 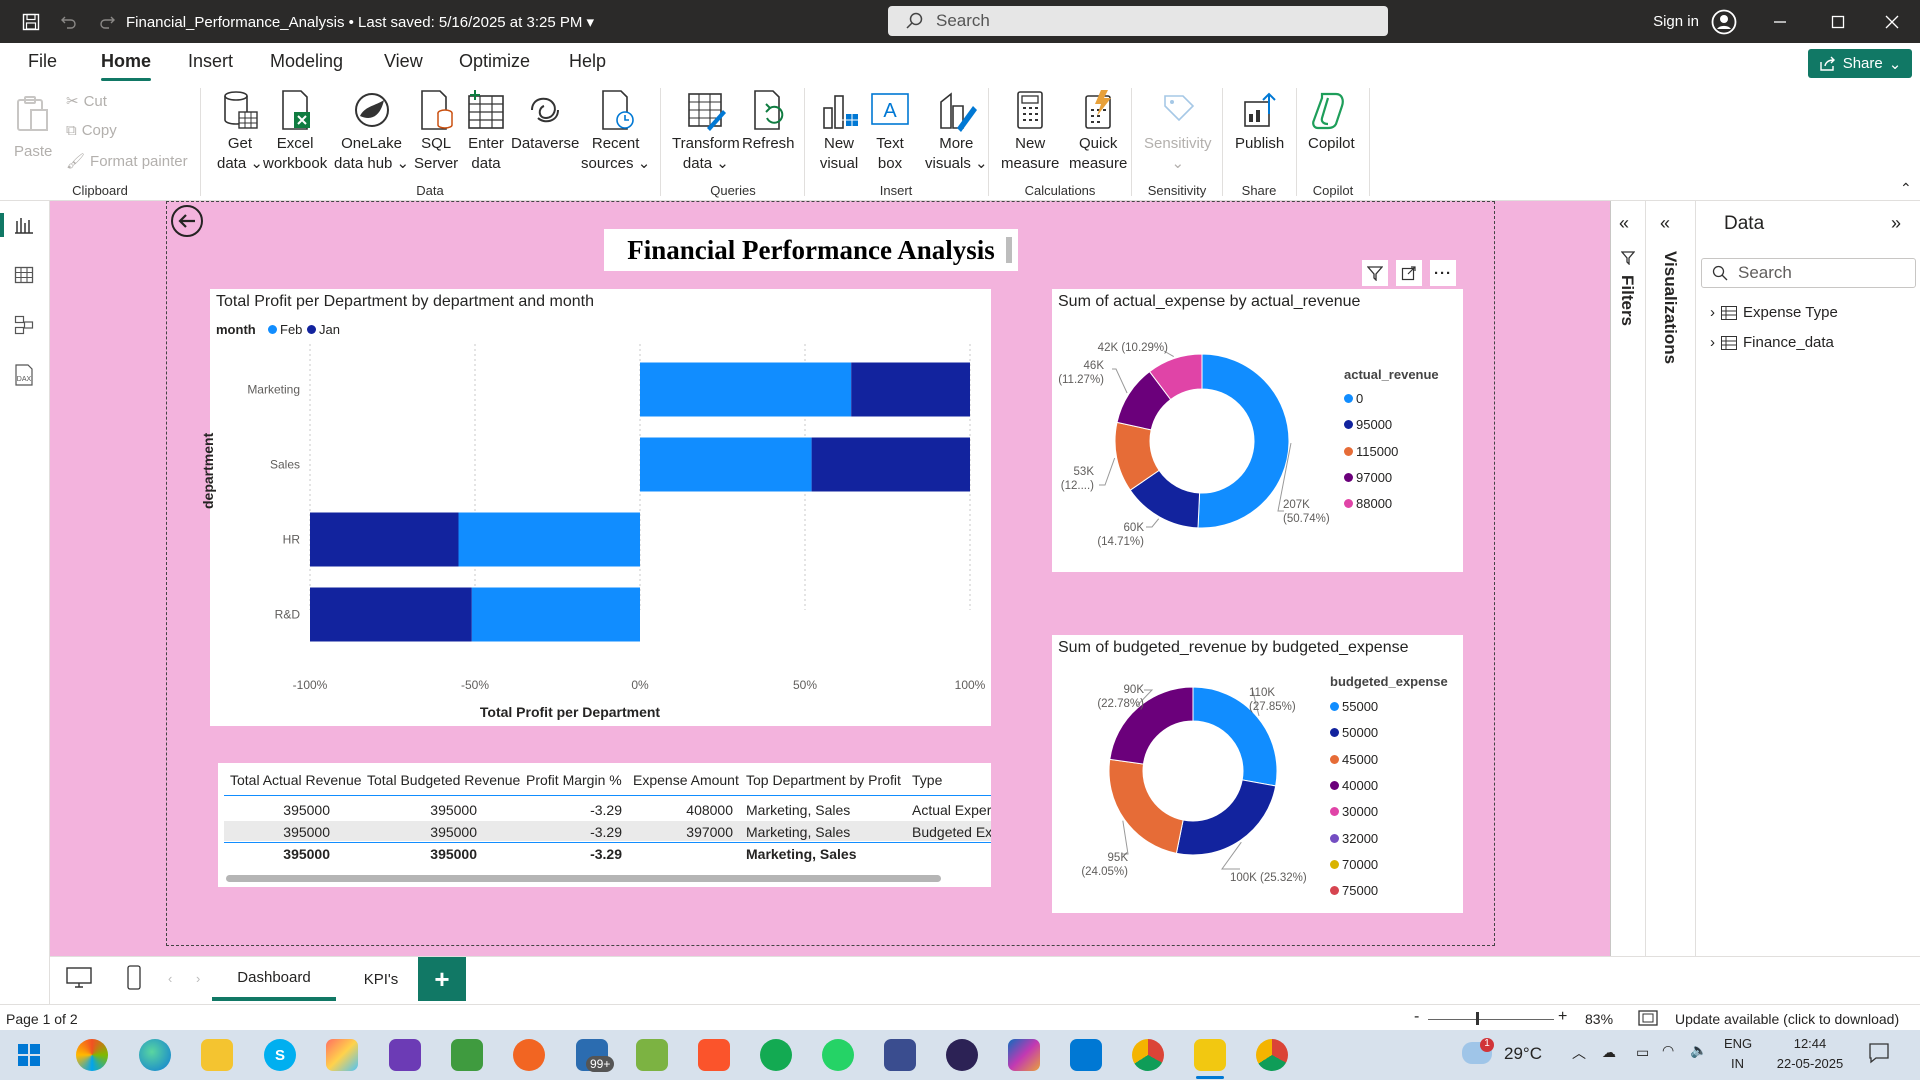 What do you see at coordinates (198, 978) in the screenshot?
I see `next-page-icon: ›` at bounding box center [198, 978].